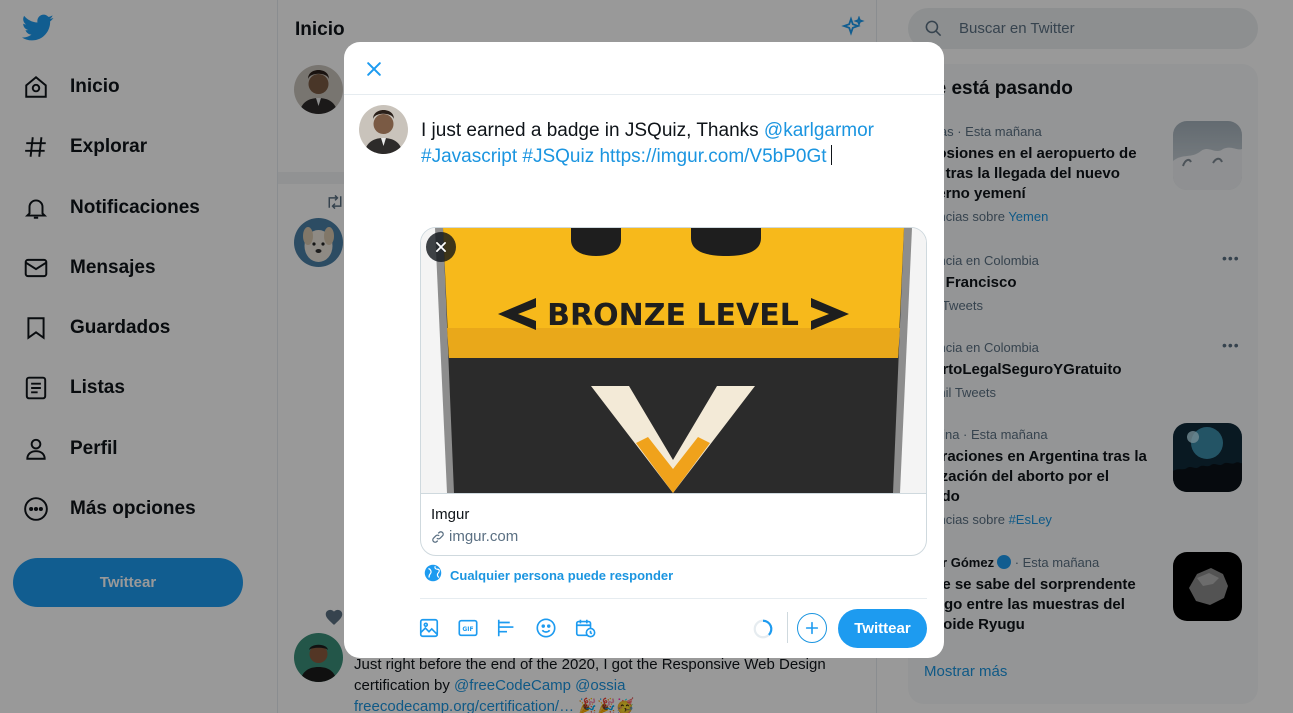 The image size is (1293, 713). I want to click on gif-icon: GIF, so click(468, 628).